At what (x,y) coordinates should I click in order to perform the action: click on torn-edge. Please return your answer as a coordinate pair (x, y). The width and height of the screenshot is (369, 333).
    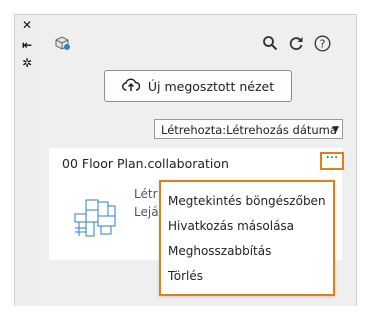
    Looking at the image, I should click on (184, 316).